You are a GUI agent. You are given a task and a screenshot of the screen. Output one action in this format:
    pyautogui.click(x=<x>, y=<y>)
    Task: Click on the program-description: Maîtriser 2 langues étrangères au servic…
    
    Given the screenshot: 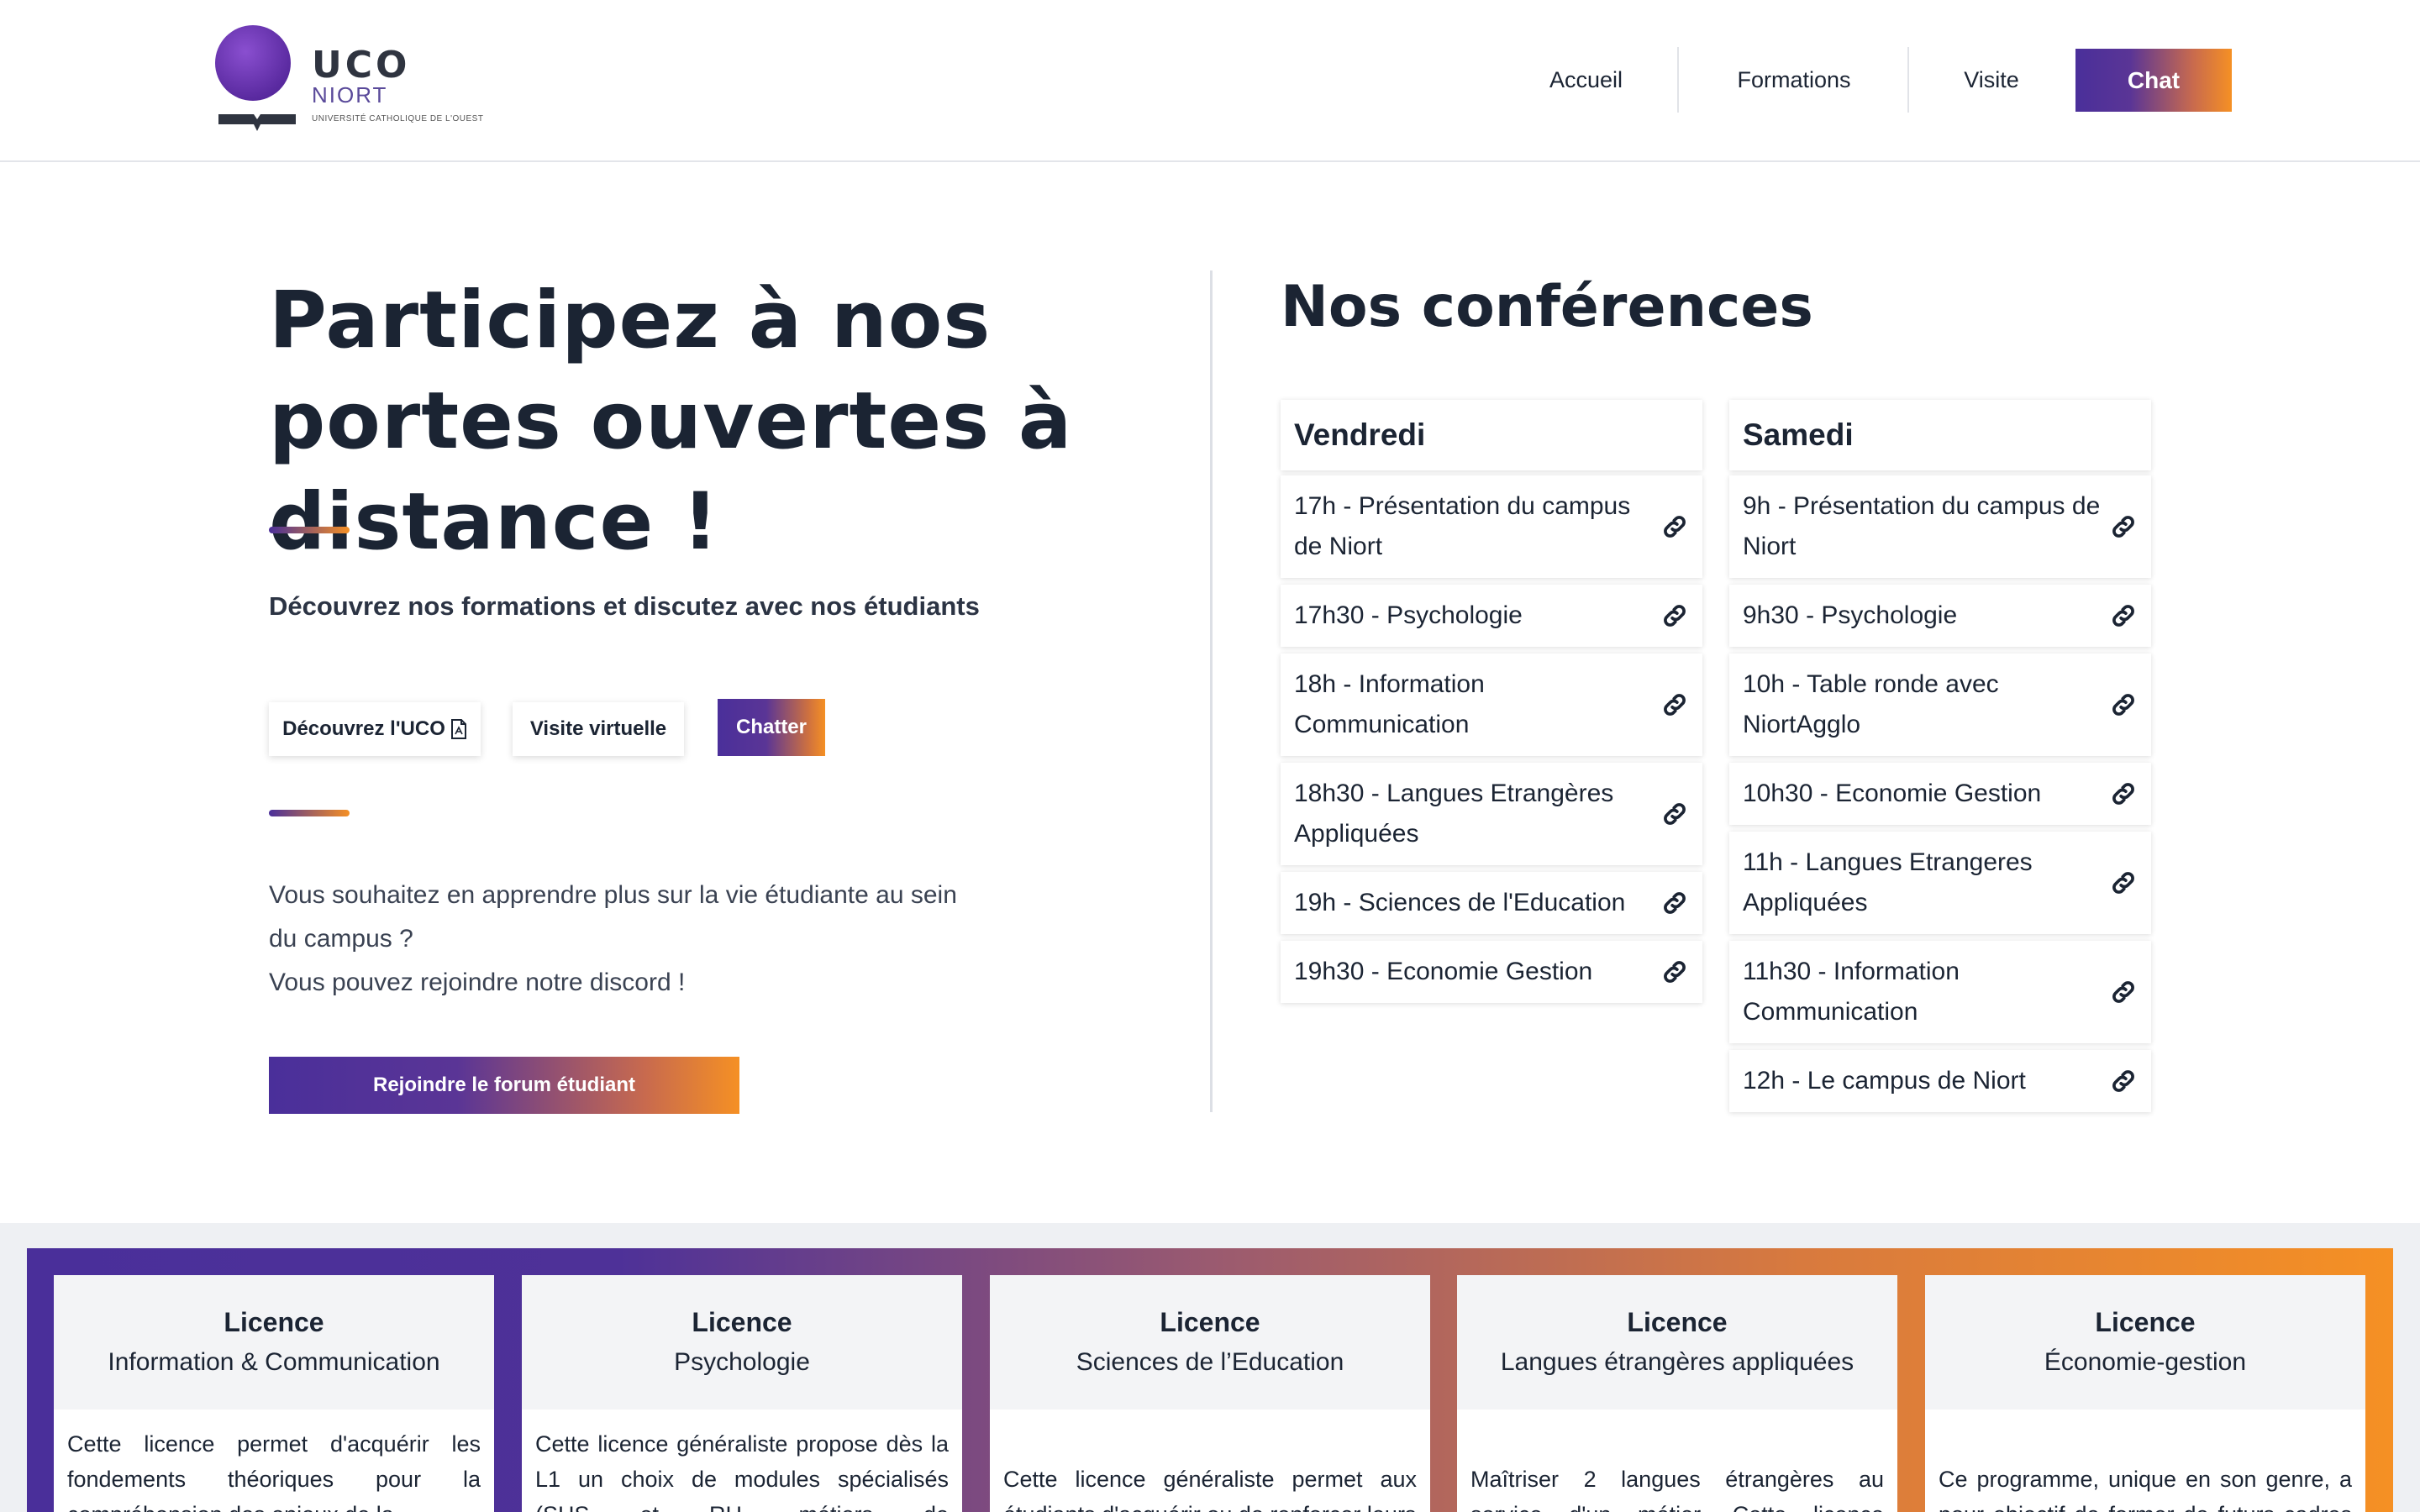 What is the action you would take?
    pyautogui.click(x=1677, y=1489)
    